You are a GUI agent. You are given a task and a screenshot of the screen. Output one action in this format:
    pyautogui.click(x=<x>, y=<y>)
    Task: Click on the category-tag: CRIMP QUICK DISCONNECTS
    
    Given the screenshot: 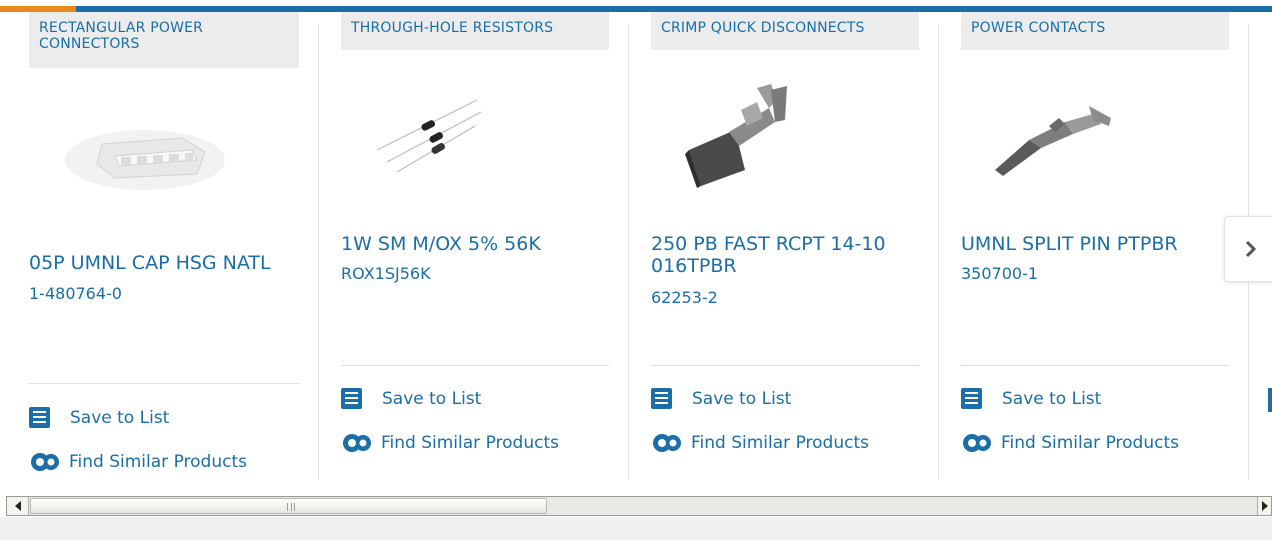 What is the action you would take?
    pyautogui.click(x=785, y=31)
    